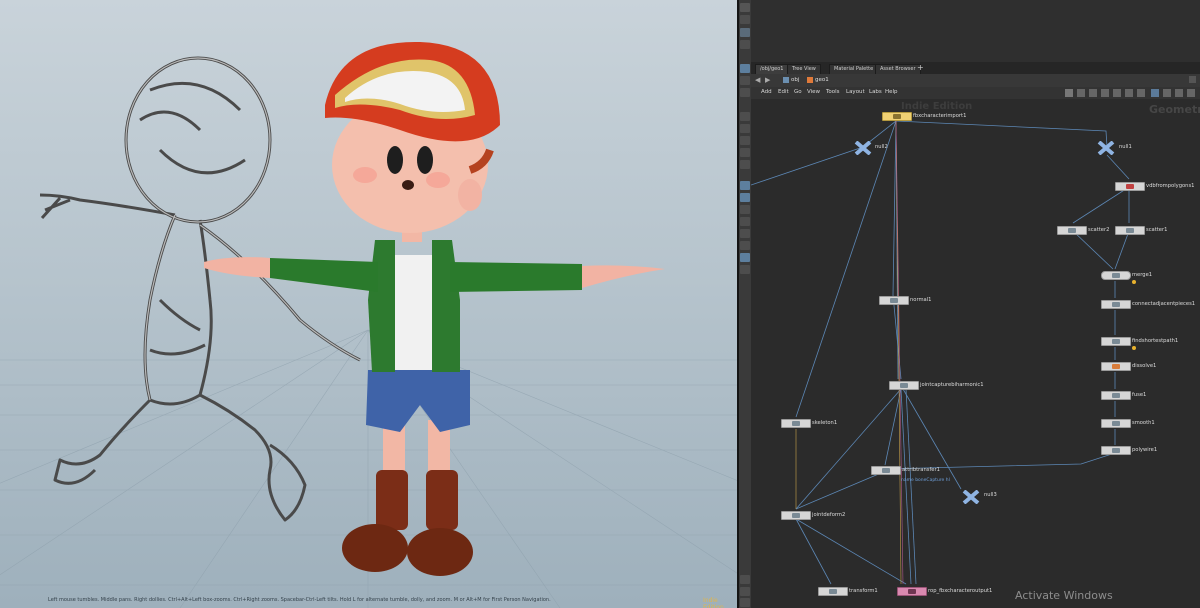  I want to click on view-icon, so click(745, 92).